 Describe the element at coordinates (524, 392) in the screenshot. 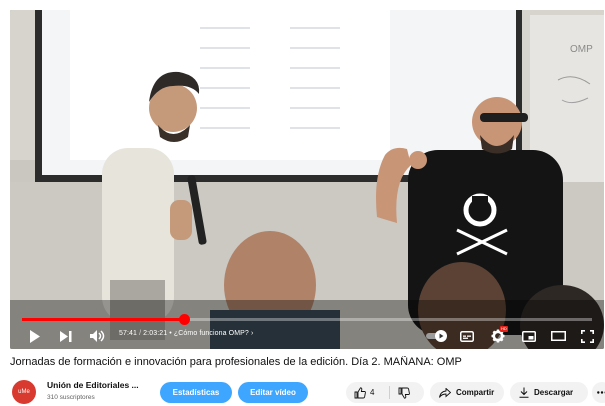

I see `download-icon` at that location.